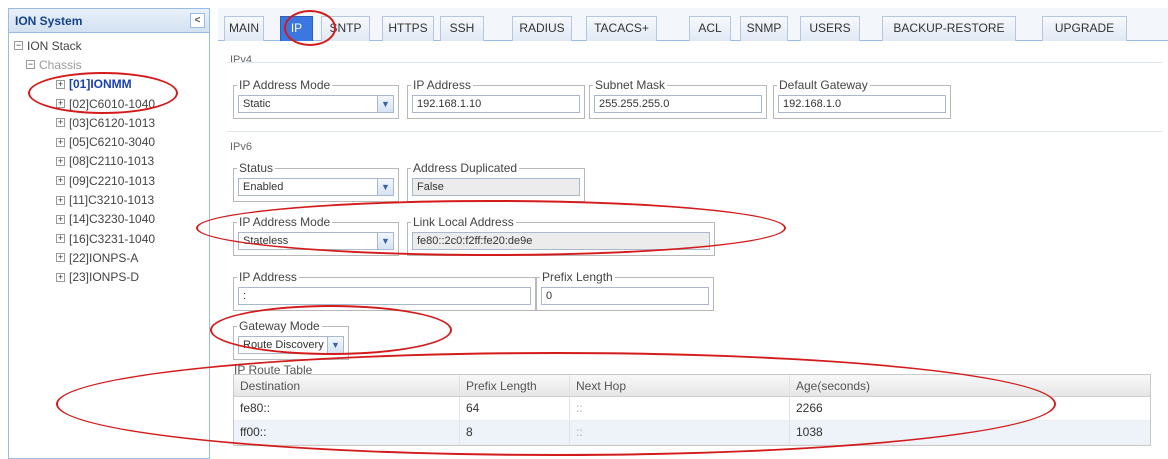 The image size is (1168, 459). Describe the element at coordinates (710, 28) in the screenshot. I see `tab-acl: ACL` at that location.